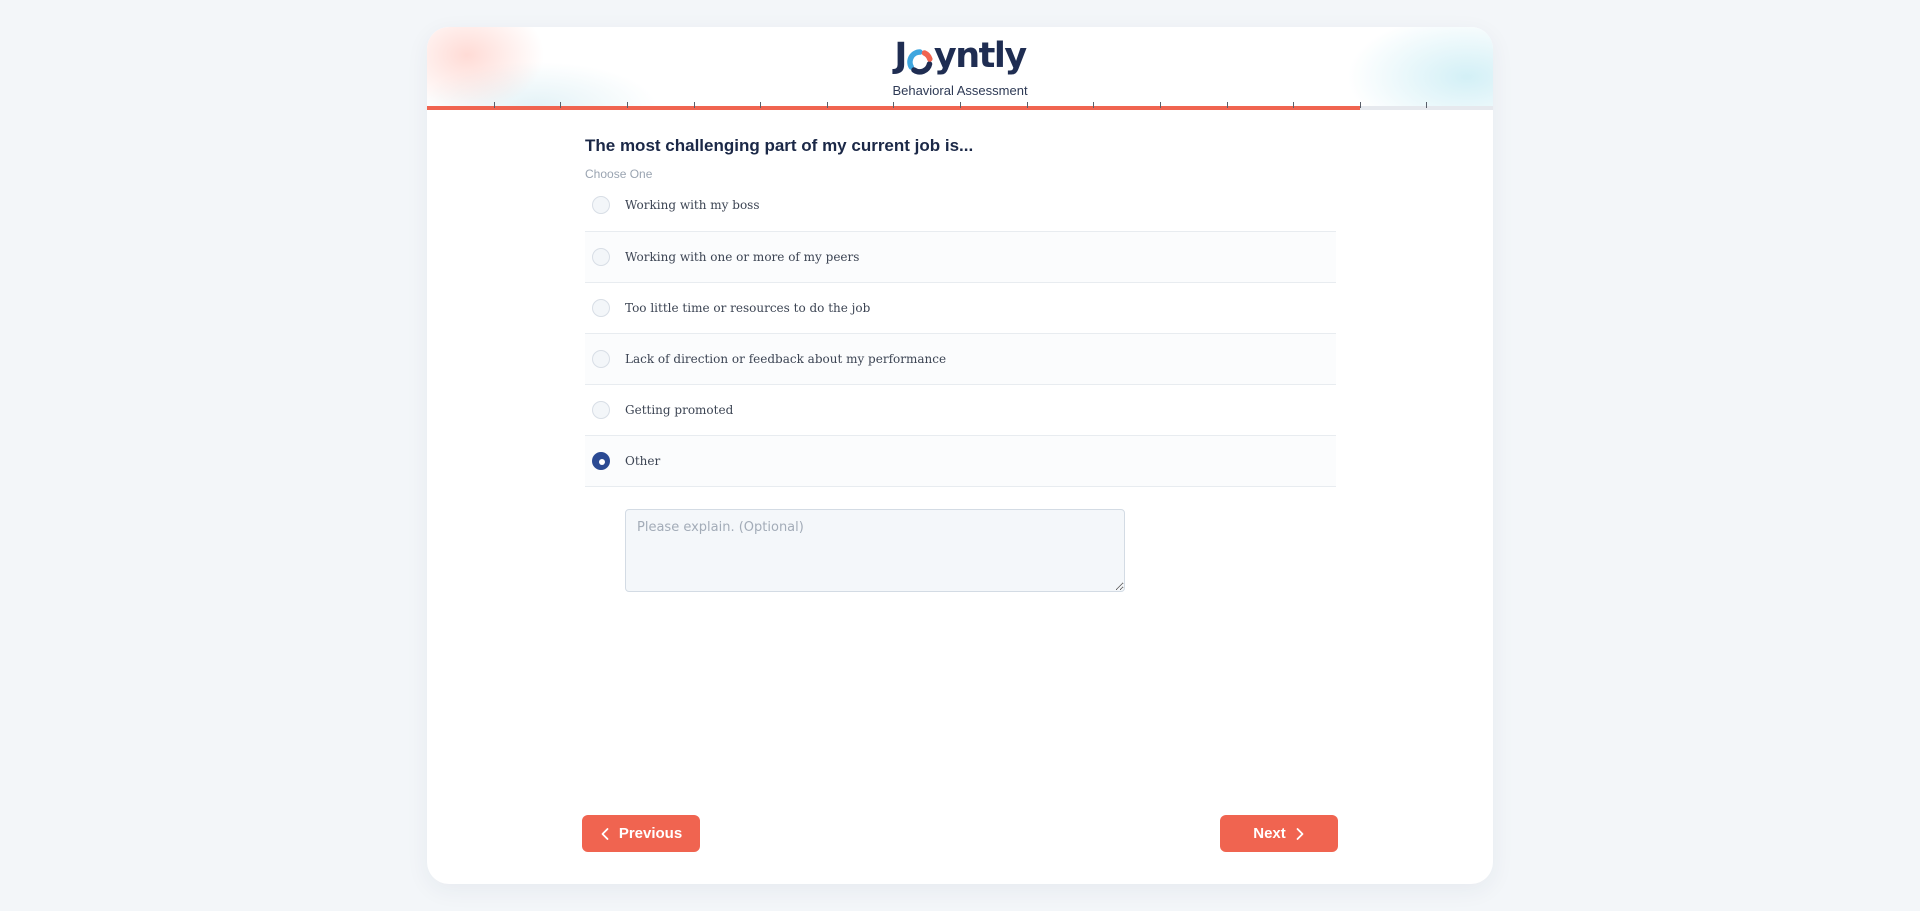  I want to click on logo-wordmark: J yntly, so click(960, 56).